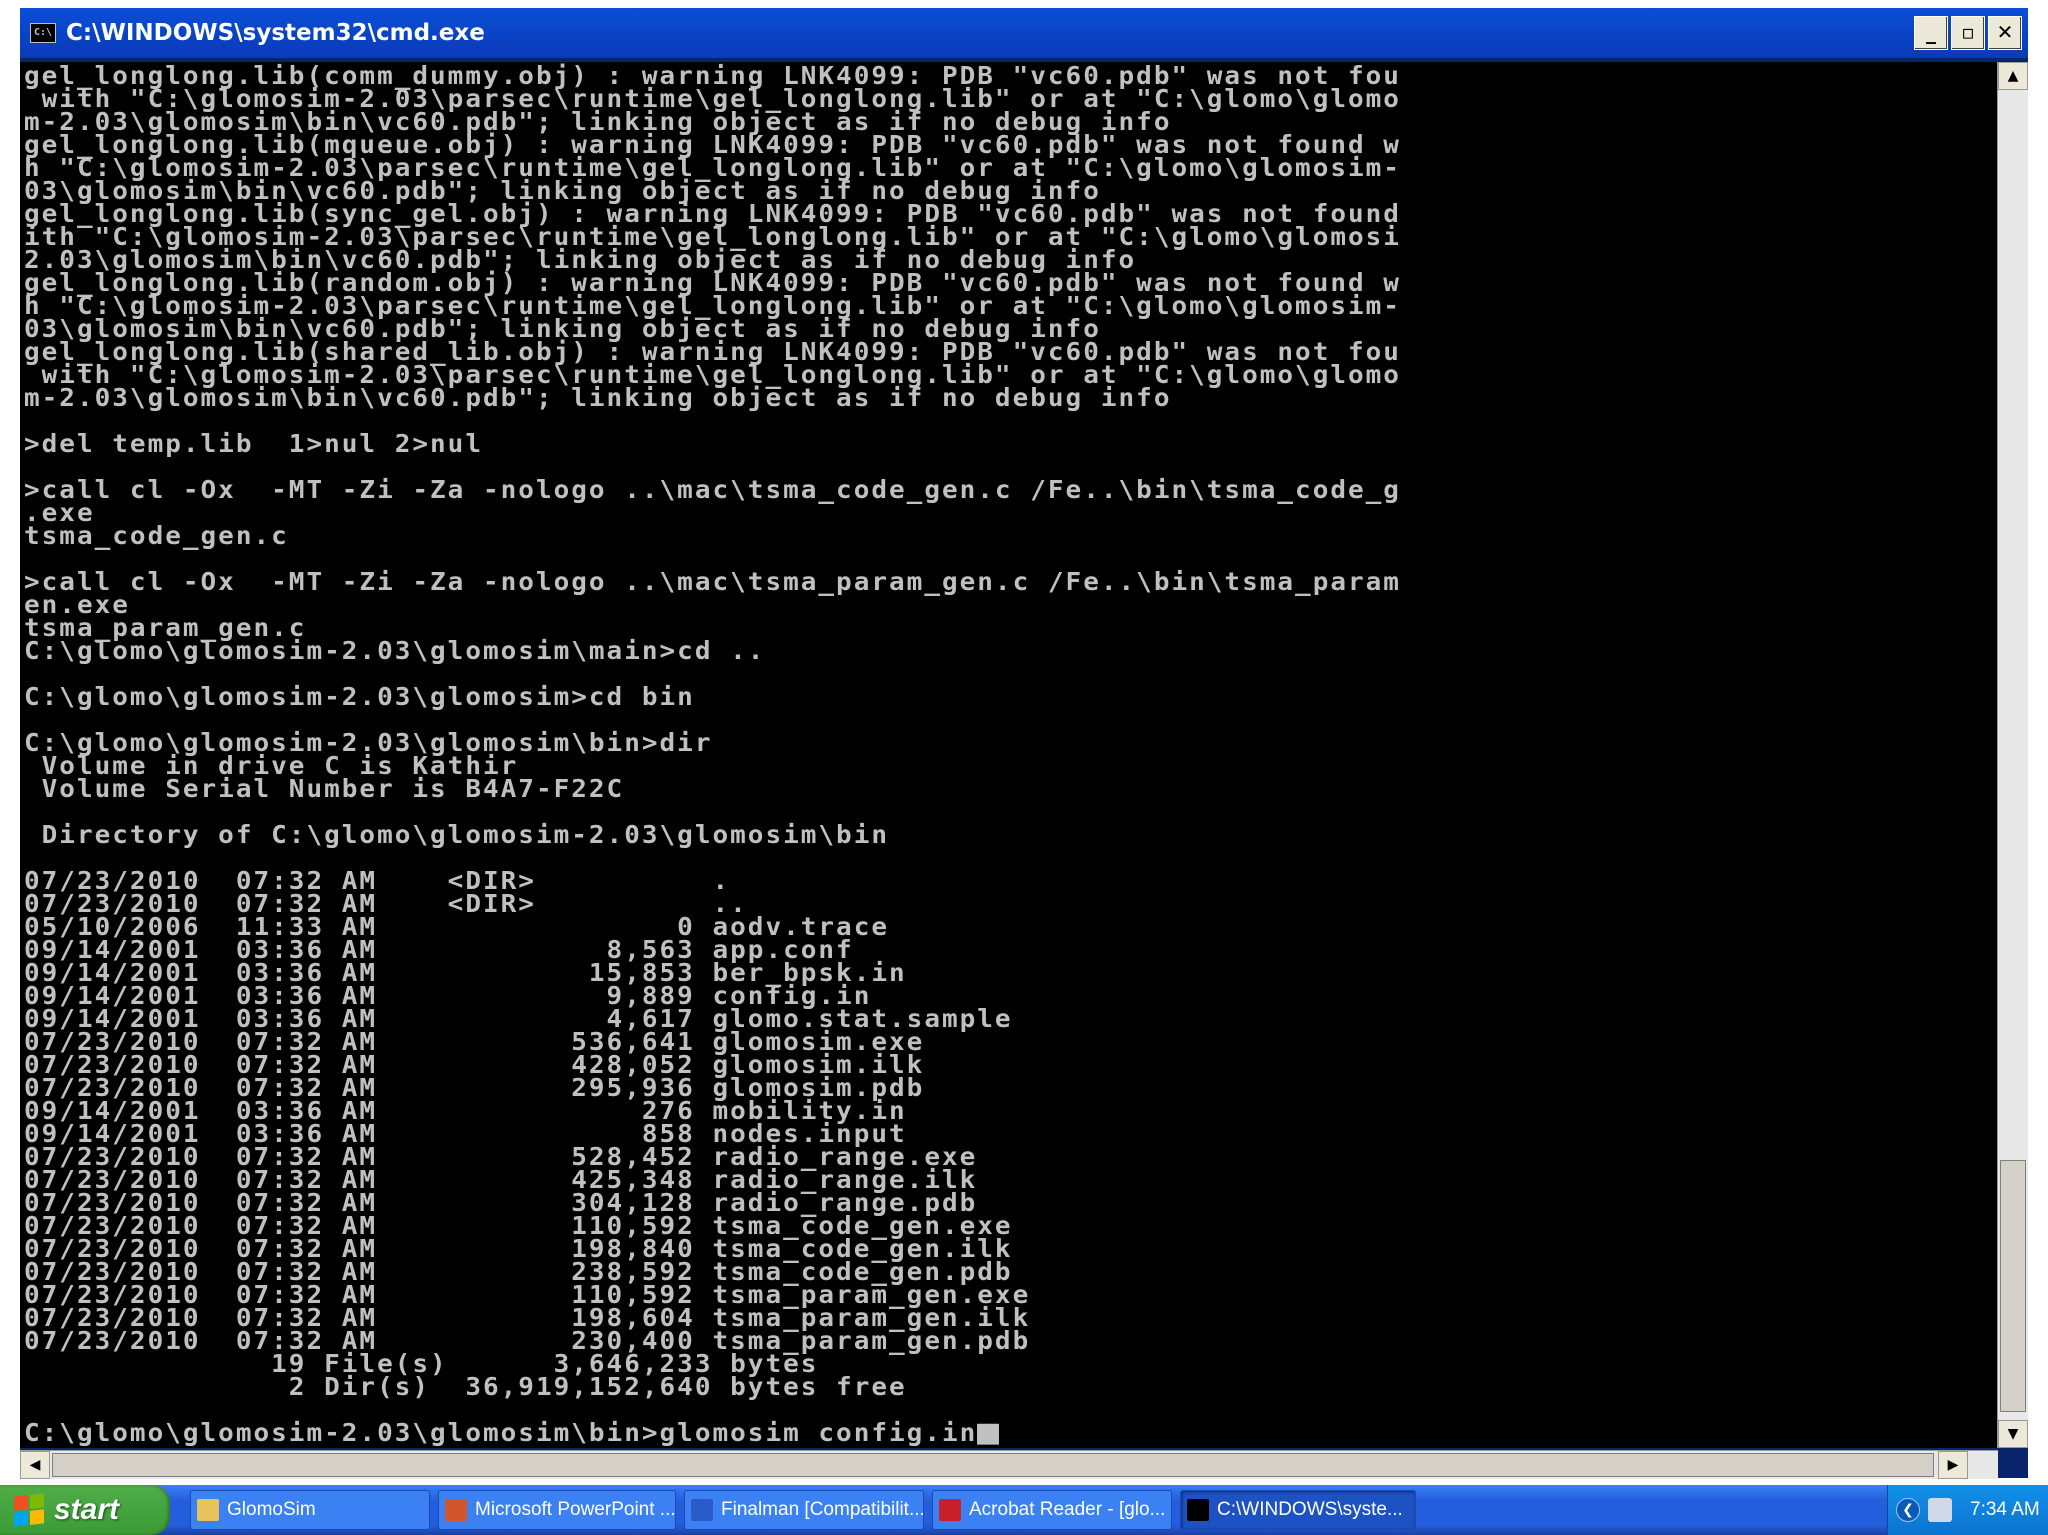 This screenshot has height=1535, width=2048. Describe the element at coordinates (439, 950) in the screenshot. I see `console-line: 09/14/2001 03:36 AM 8,563 app.conf` at that location.